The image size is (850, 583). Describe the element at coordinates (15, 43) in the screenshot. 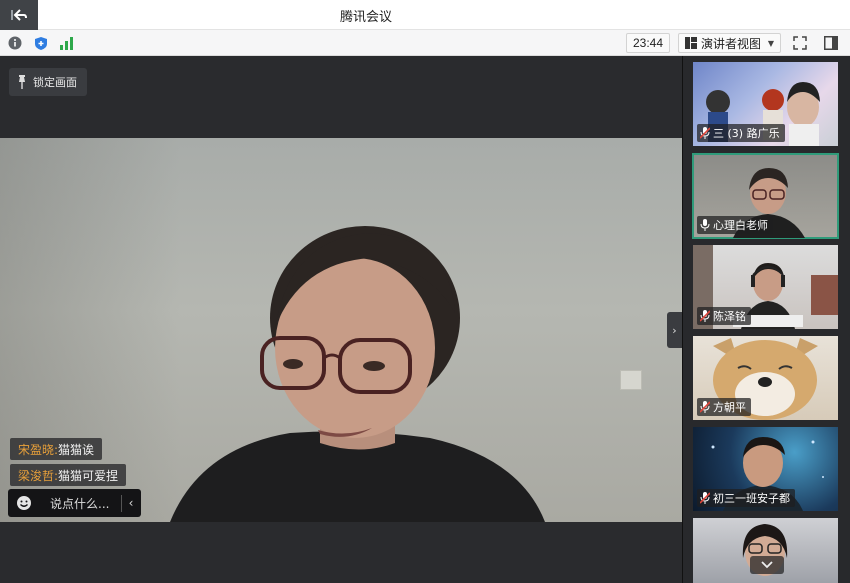

I see `info-icon` at that location.